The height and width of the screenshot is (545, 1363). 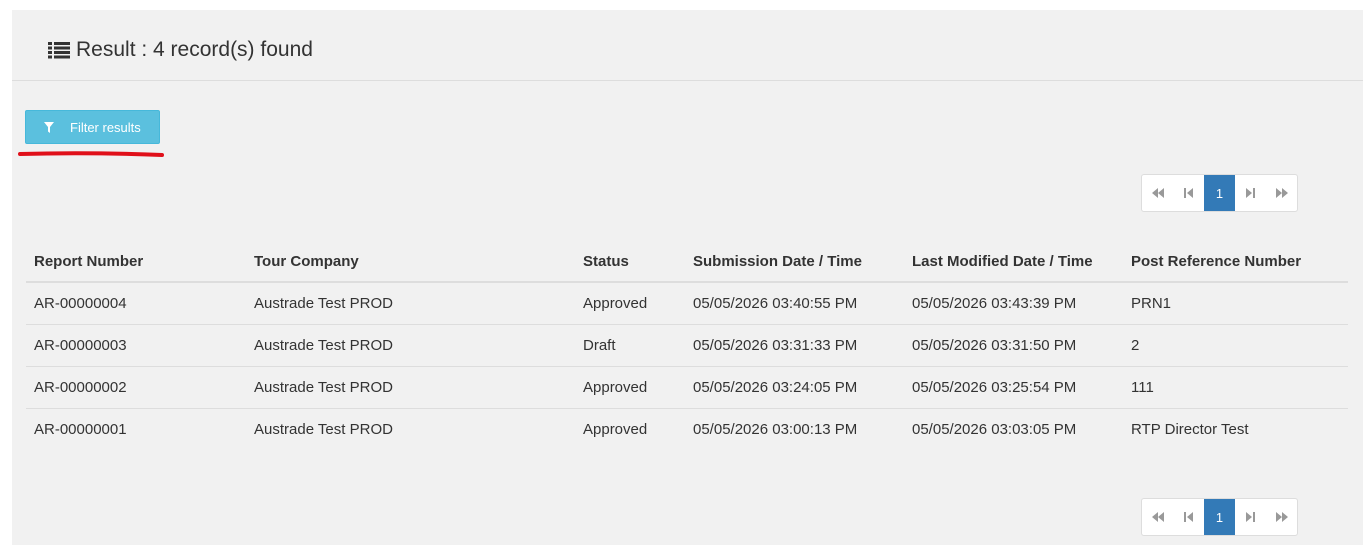 What do you see at coordinates (794, 387) in the screenshot?
I see `submission-date-cell: 05/05/2026 03:24:05 PM` at bounding box center [794, 387].